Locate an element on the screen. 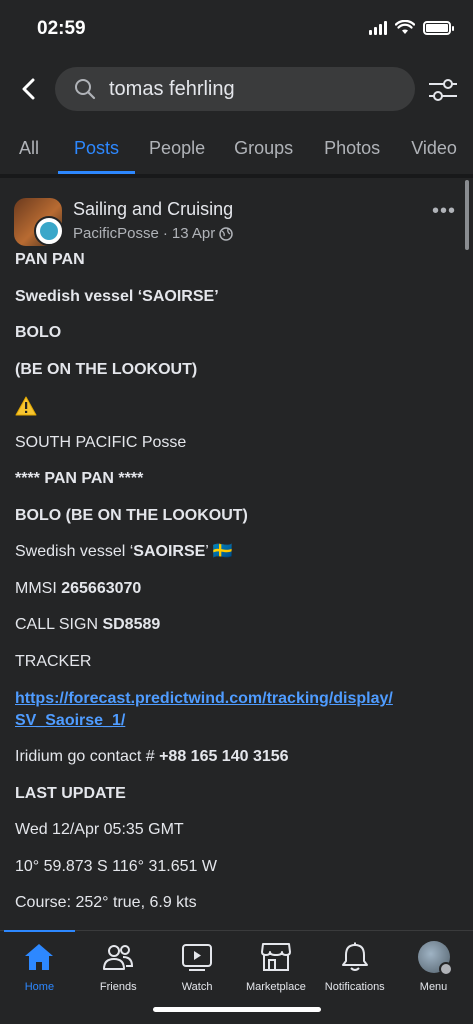 The width and height of the screenshot is (473, 1024). marketplace-icon is located at coordinates (276, 957).